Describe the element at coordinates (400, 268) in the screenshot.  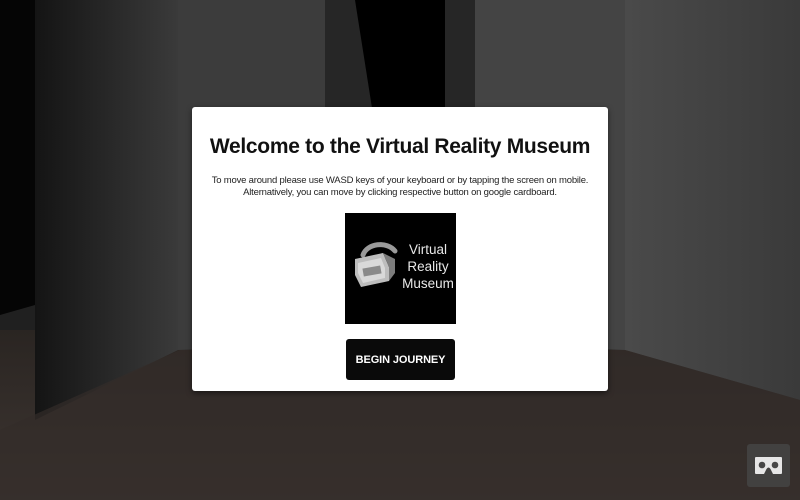
I see `museum-logo: Virtual Reality Museum` at that location.